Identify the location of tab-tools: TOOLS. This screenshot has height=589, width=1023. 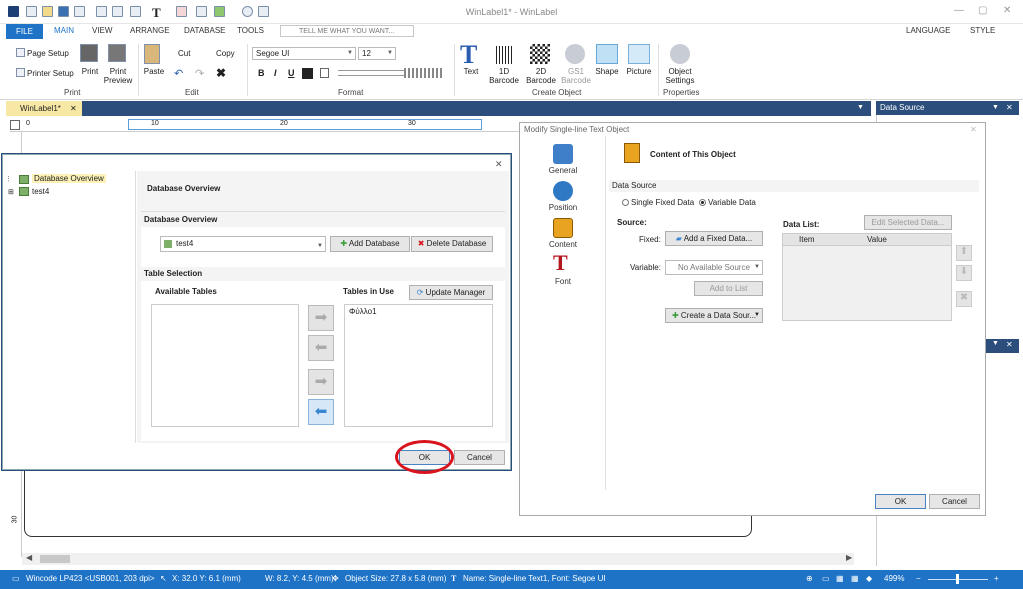
(250, 30).